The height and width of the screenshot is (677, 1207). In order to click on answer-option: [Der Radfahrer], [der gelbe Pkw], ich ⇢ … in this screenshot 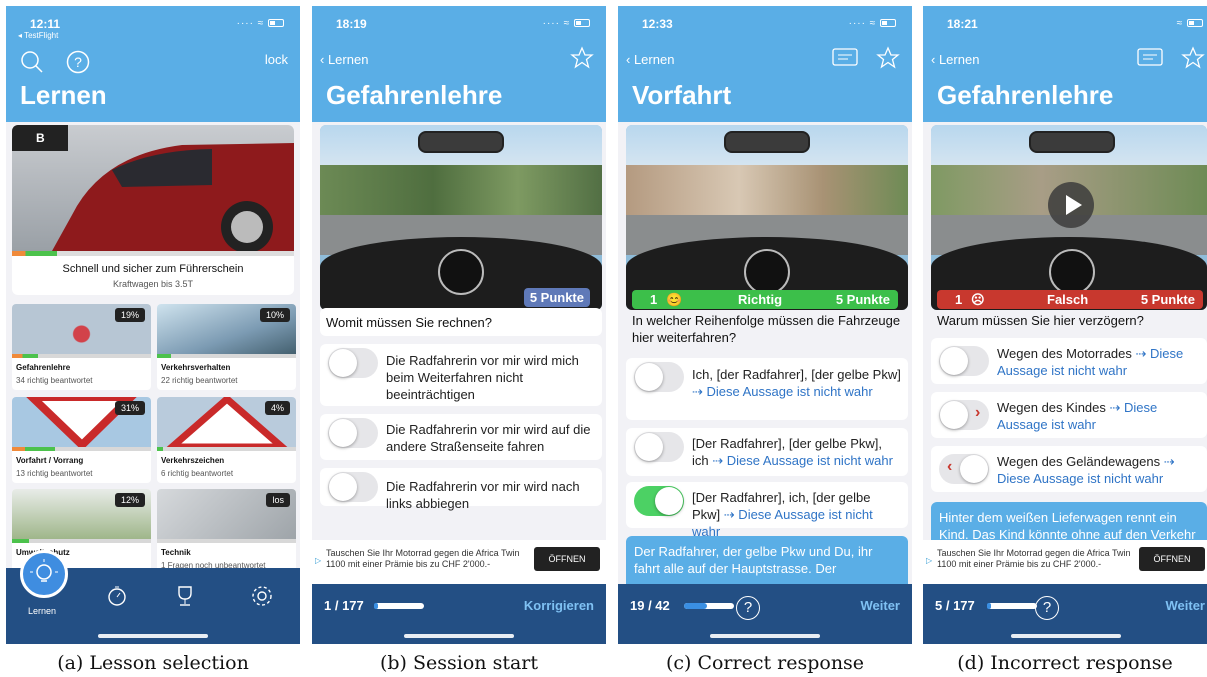, I will do `click(767, 452)`.